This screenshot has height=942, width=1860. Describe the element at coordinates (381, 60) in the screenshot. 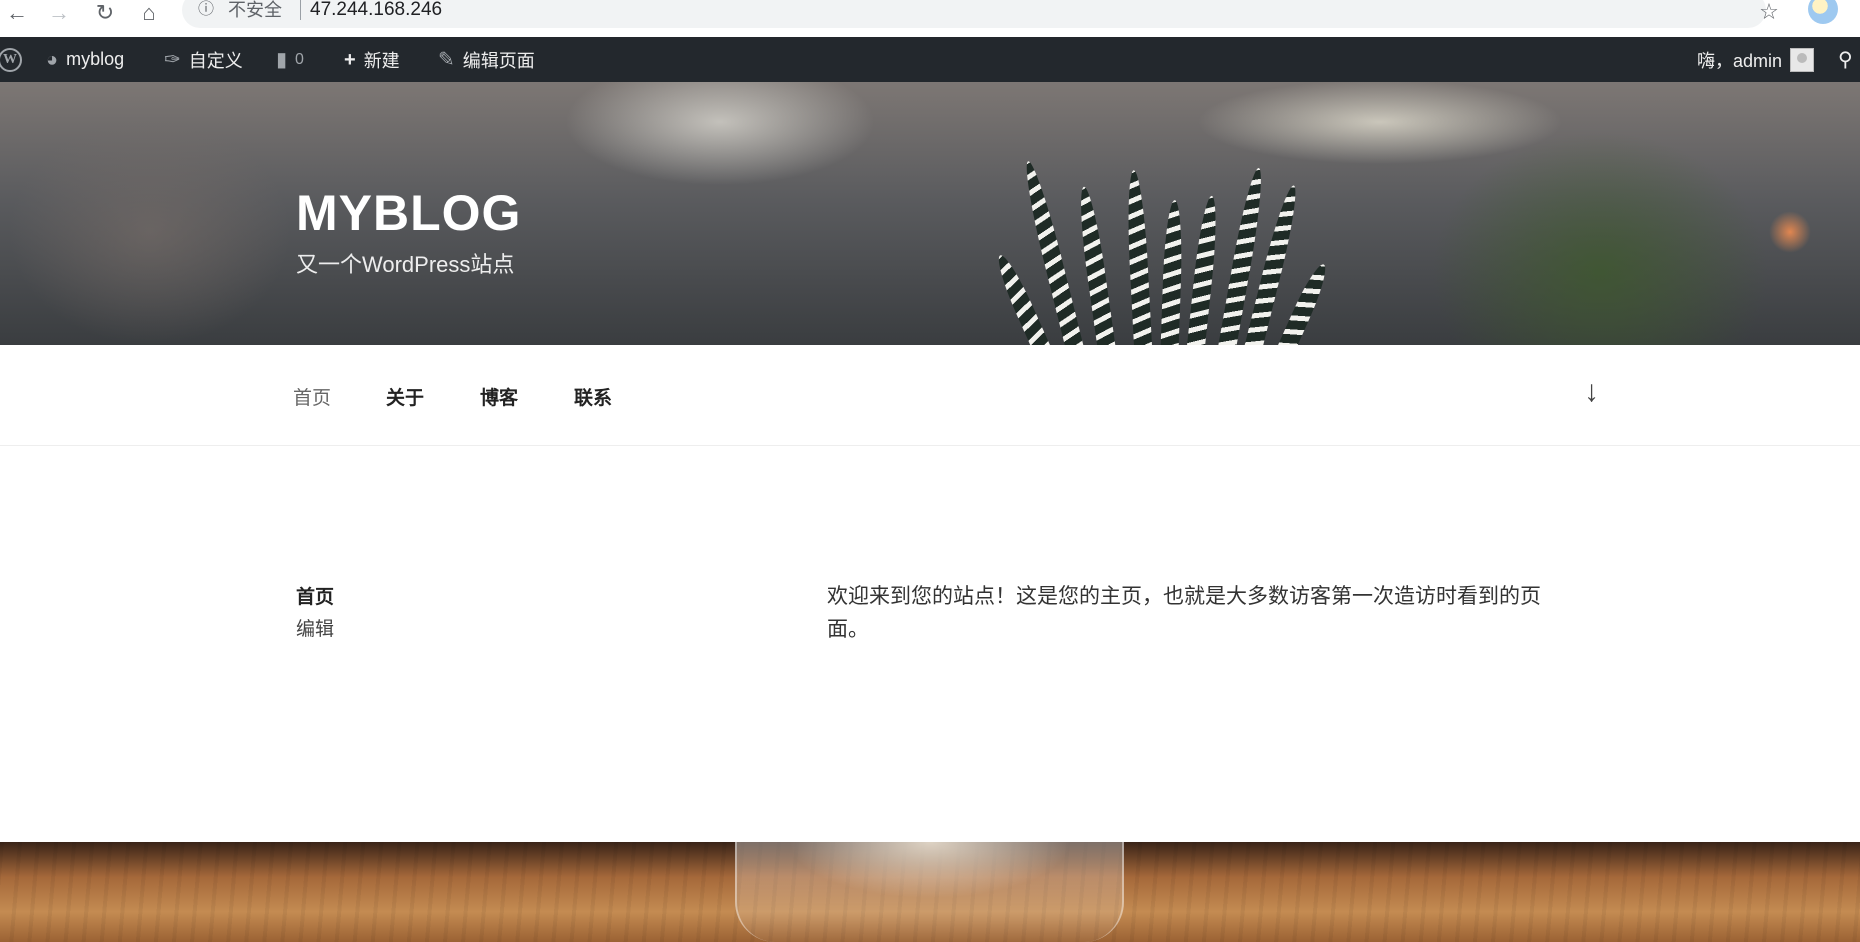

I see `admin-bar-new-label: 新建` at that location.